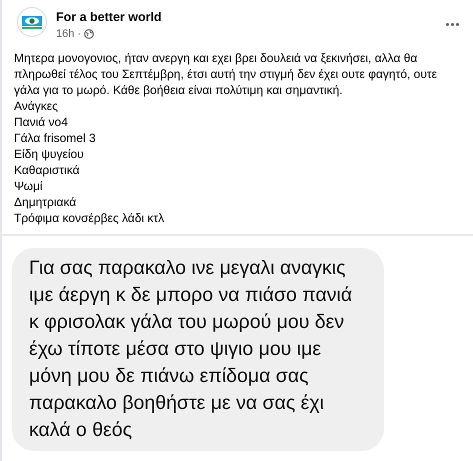  What do you see at coordinates (245, 17) in the screenshot?
I see `page-name: For a better world` at bounding box center [245, 17].